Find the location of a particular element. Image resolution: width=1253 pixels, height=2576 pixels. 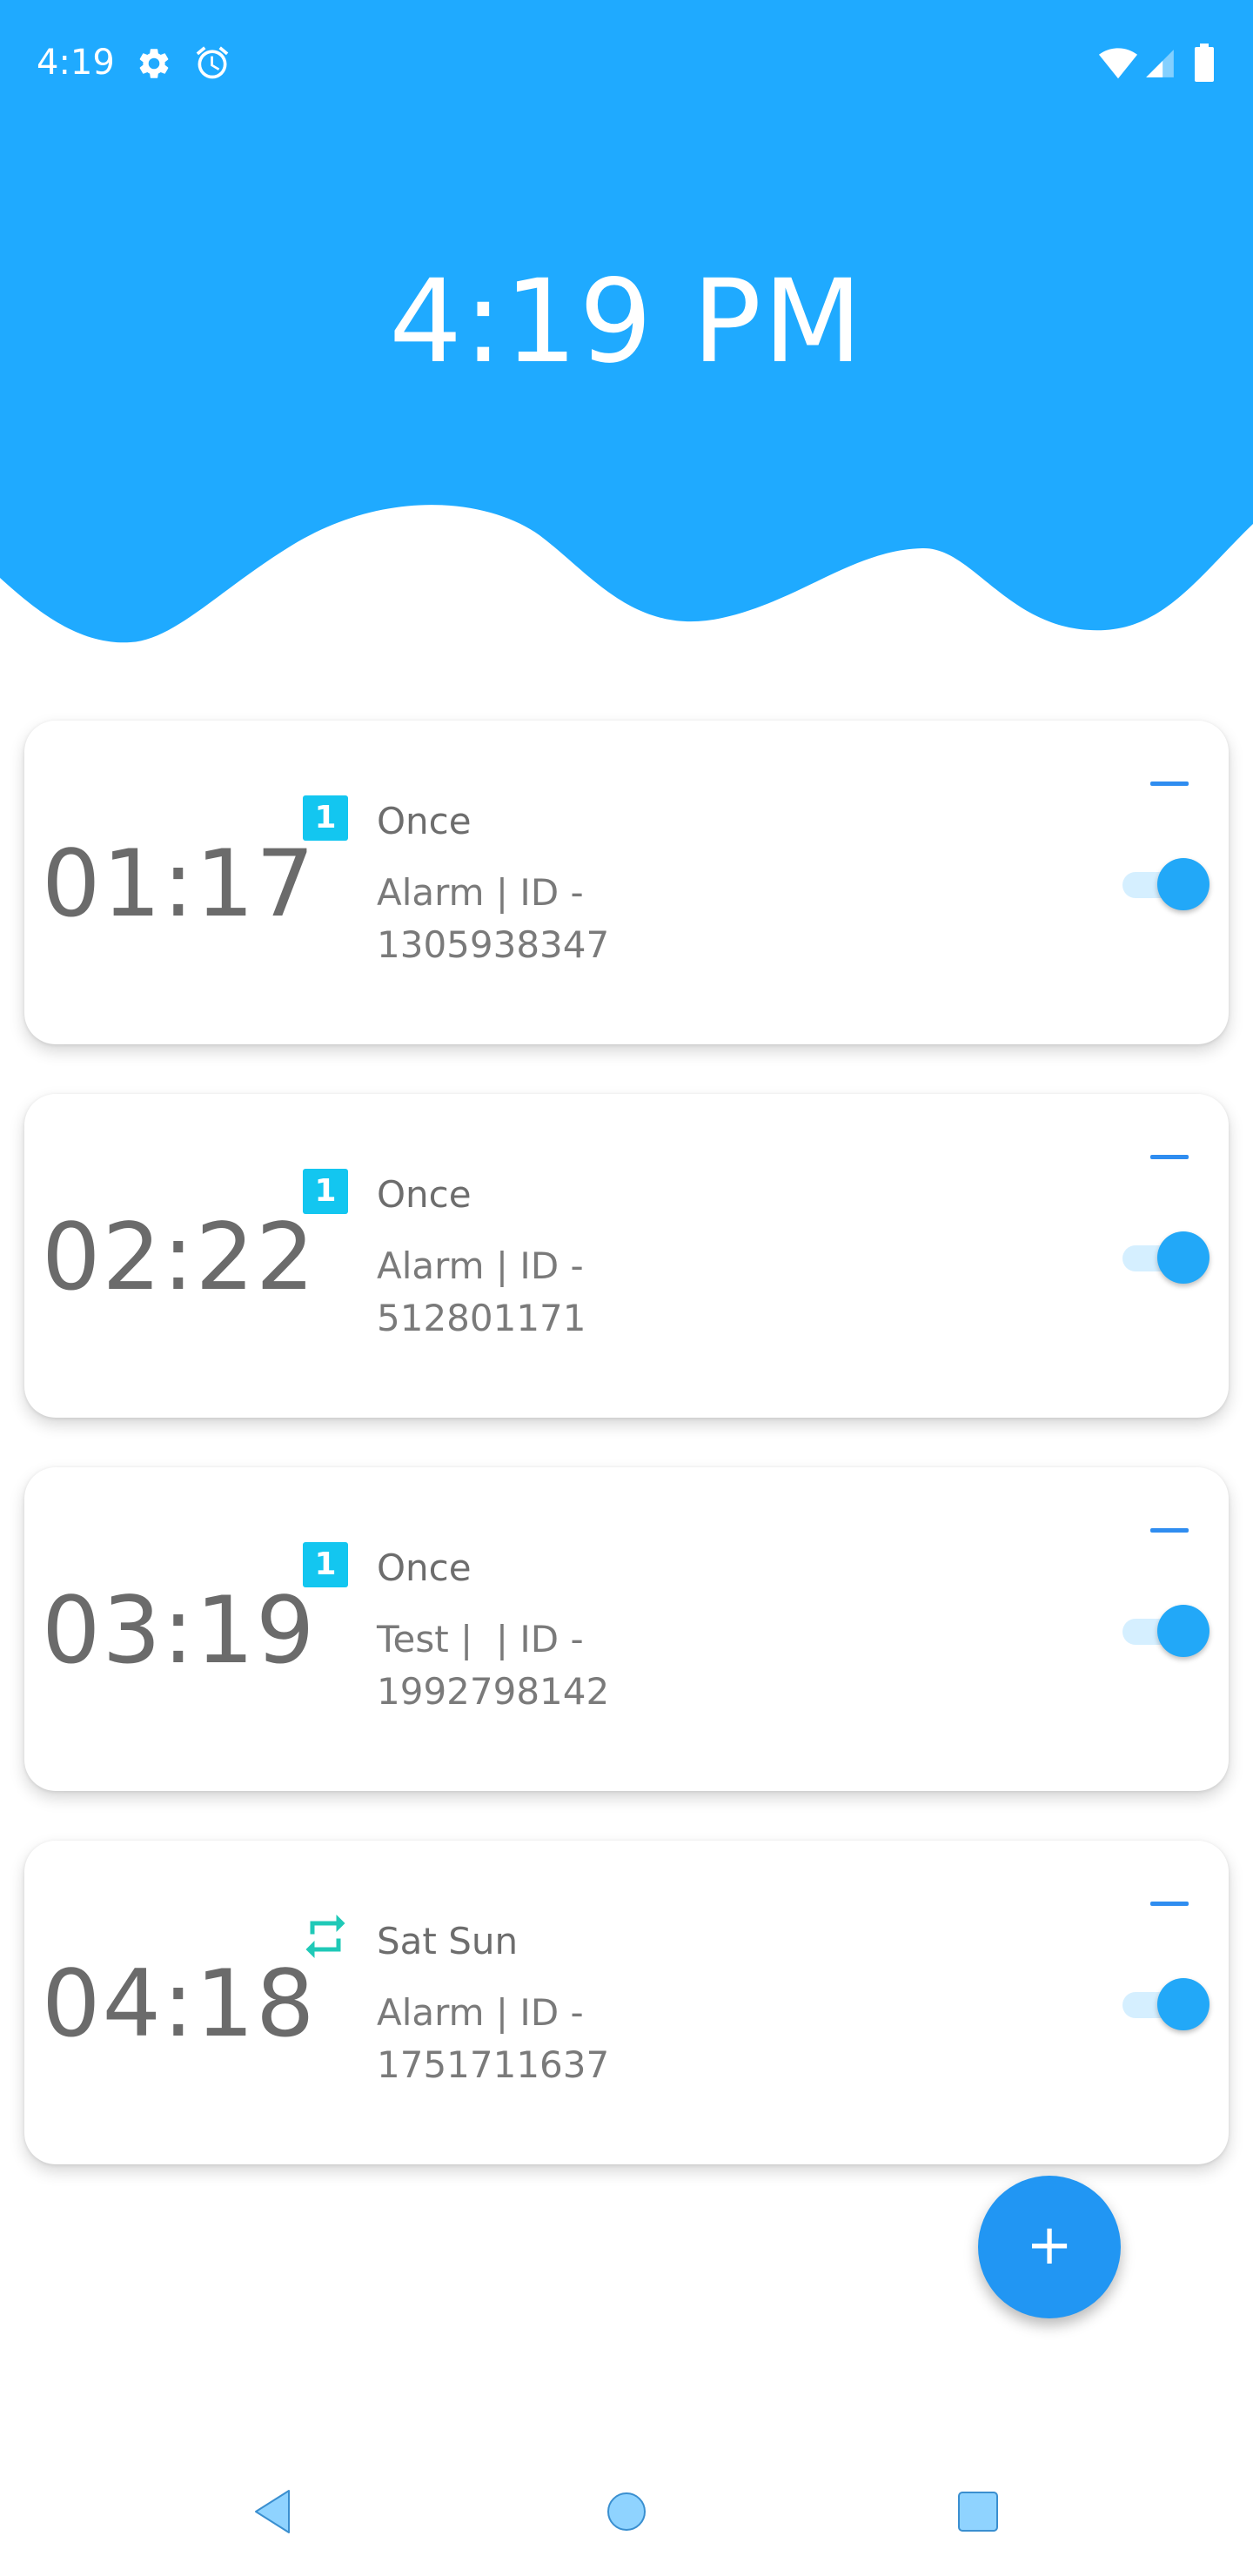

plus-icon: + is located at coordinates (1049, 2245).